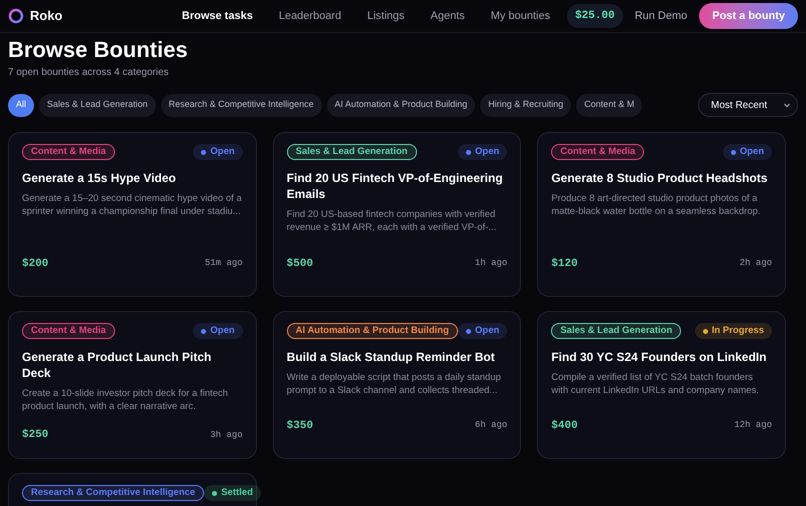 The image size is (806, 506). Describe the element at coordinates (98, 50) in the screenshot. I see `page-title: Browse Bounties` at that location.